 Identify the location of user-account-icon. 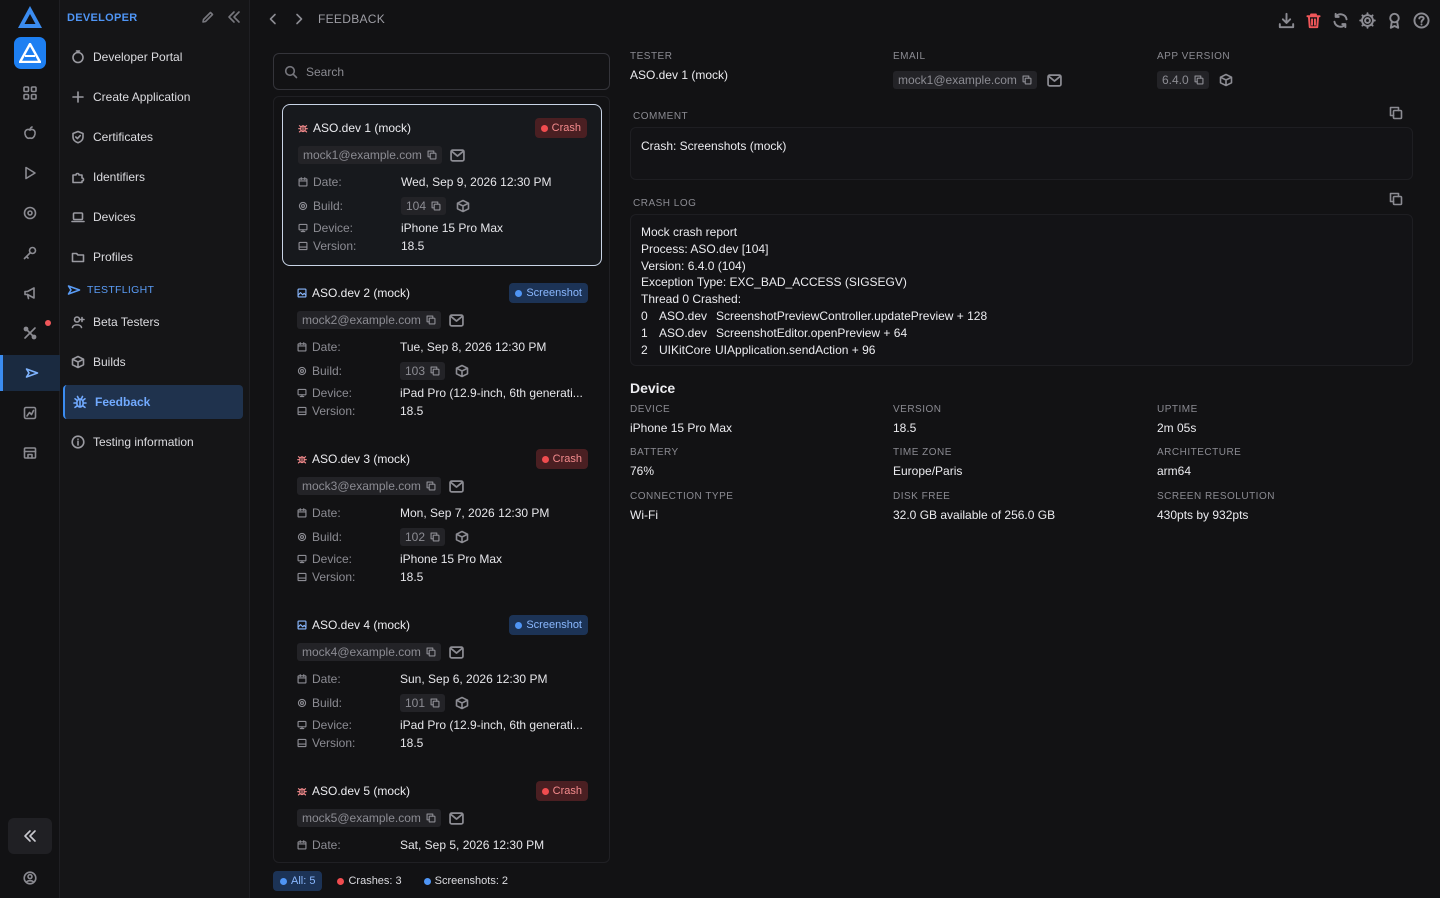
(30, 878).